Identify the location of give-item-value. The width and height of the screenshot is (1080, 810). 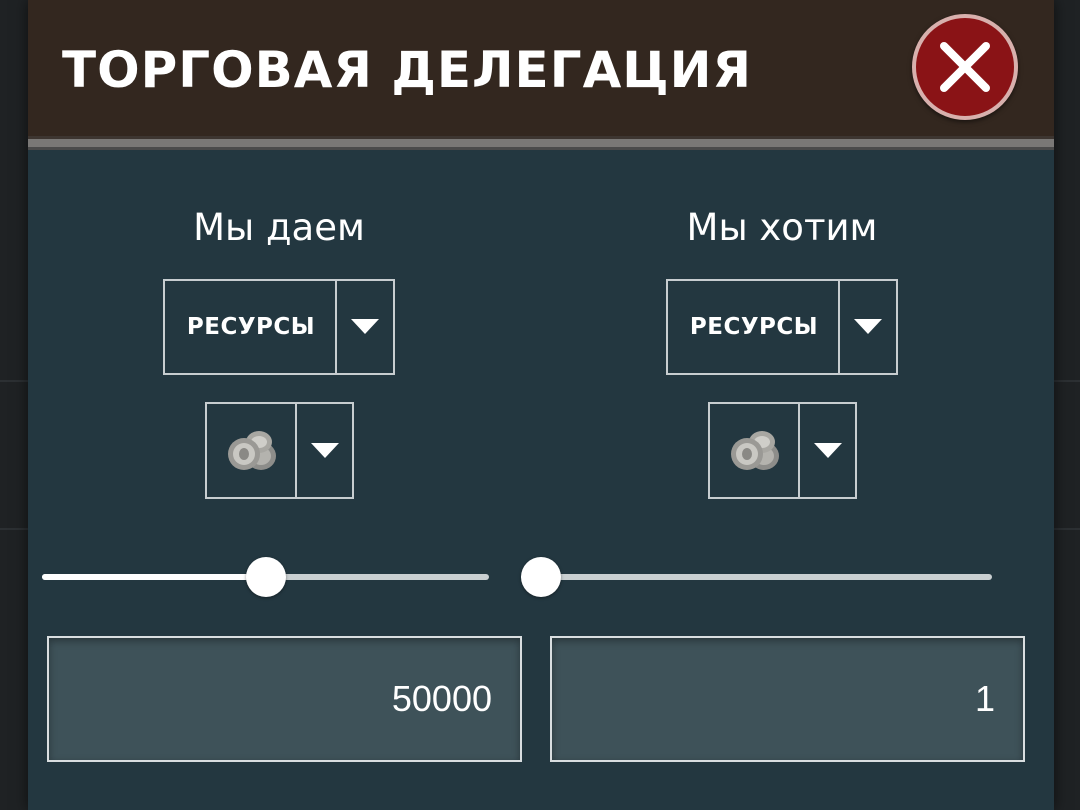
(252, 450).